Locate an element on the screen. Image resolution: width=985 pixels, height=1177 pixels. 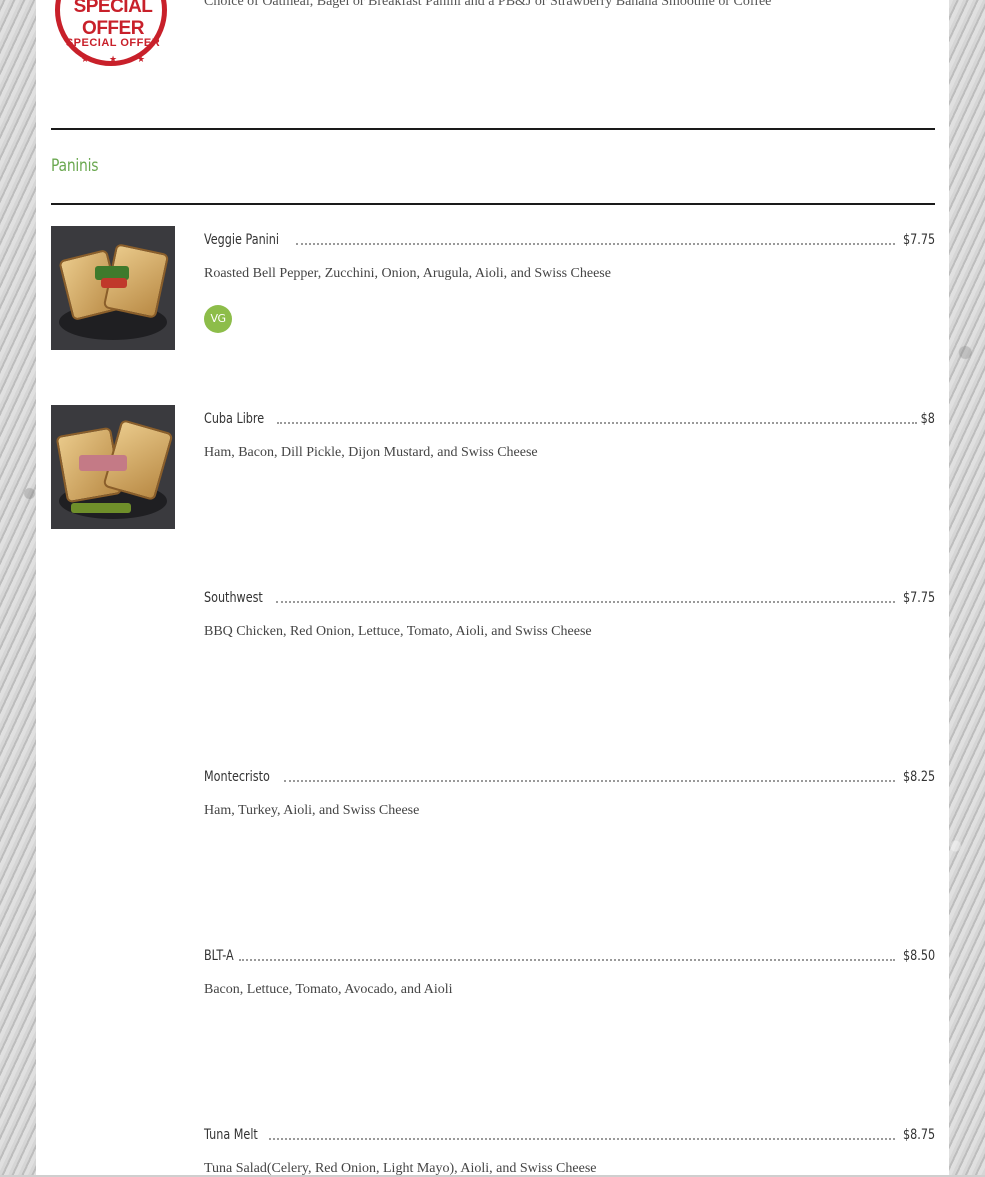
item-price: $8.50 is located at coordinates (918, 956).